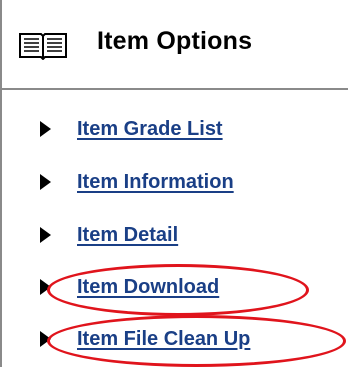  I want to click on menu-item-download: Item Download, so click(129, 287).